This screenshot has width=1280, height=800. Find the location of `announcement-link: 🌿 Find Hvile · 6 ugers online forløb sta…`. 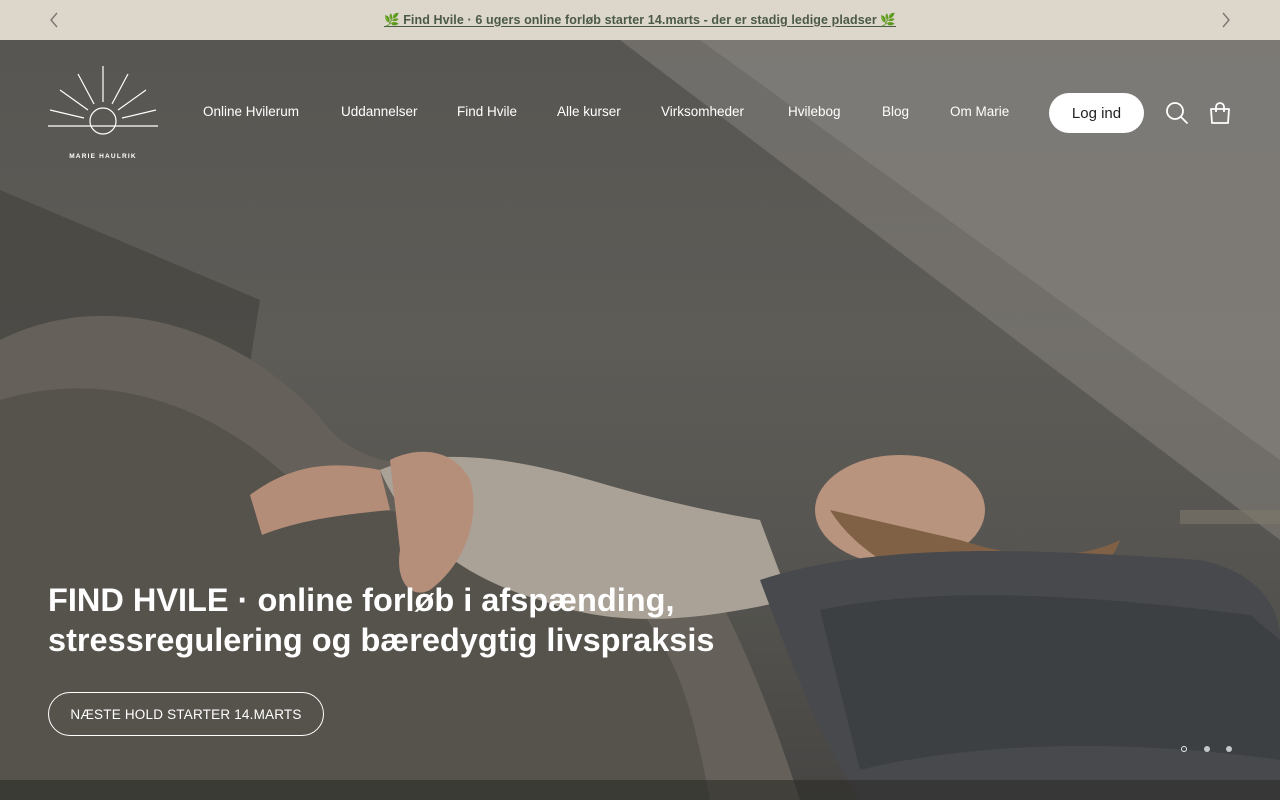

announcement-link: 🌿 Find Hvile · 6 ugers online forløb sta… is located at coordinates (640, 20).